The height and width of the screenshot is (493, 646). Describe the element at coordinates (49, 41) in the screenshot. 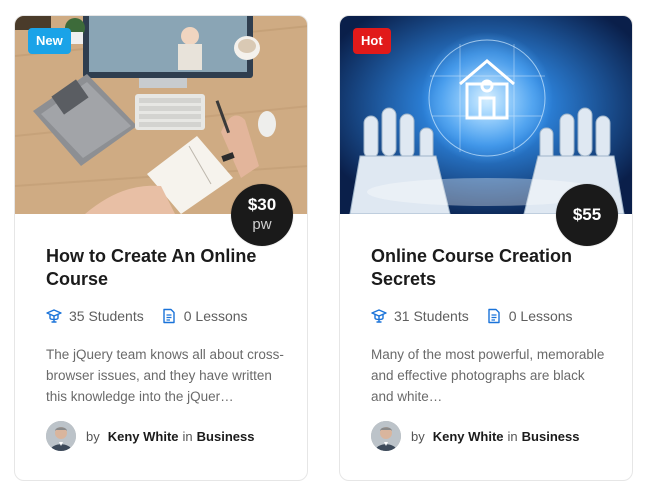

I see `new-badge: New` at that location.